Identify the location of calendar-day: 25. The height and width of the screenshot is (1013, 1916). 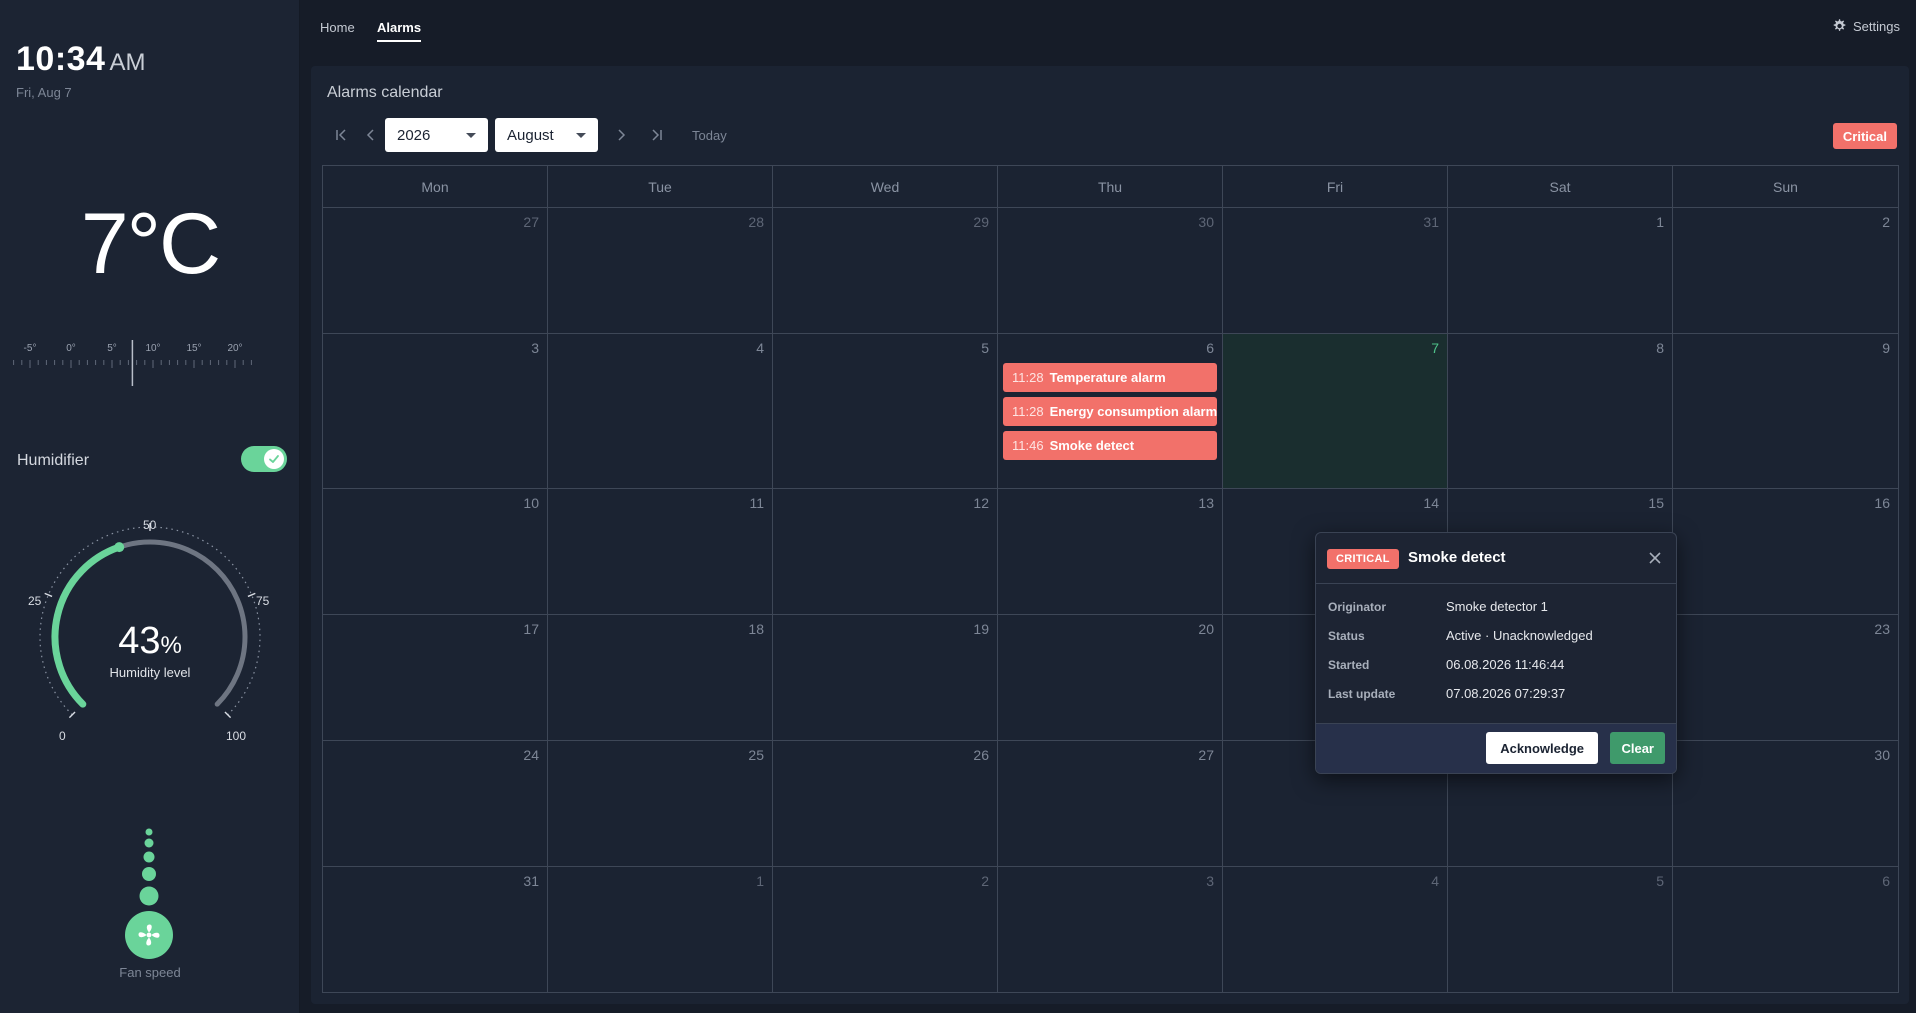
(660, 804).